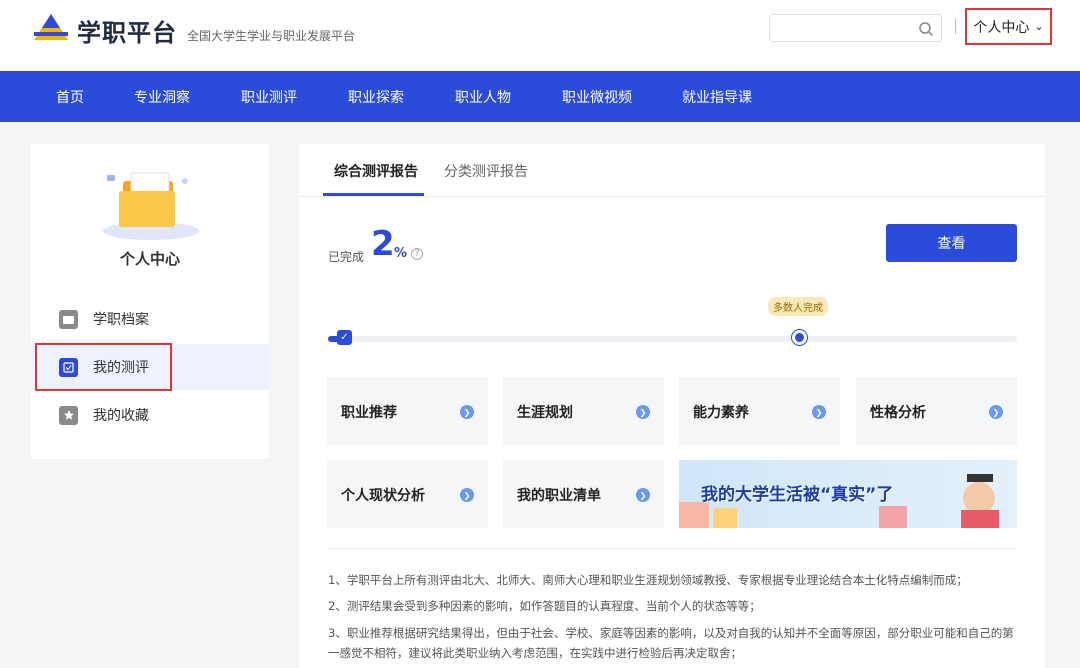 This screenshot has width=1080, height=668. What do you see at coordinates (540, 96) in the screenshot?
I see `main-nav: 首页 专业洞察 职业测评 职业探索 职业人物 职业微视频 就业指导课` at bounding box center [540, 96].